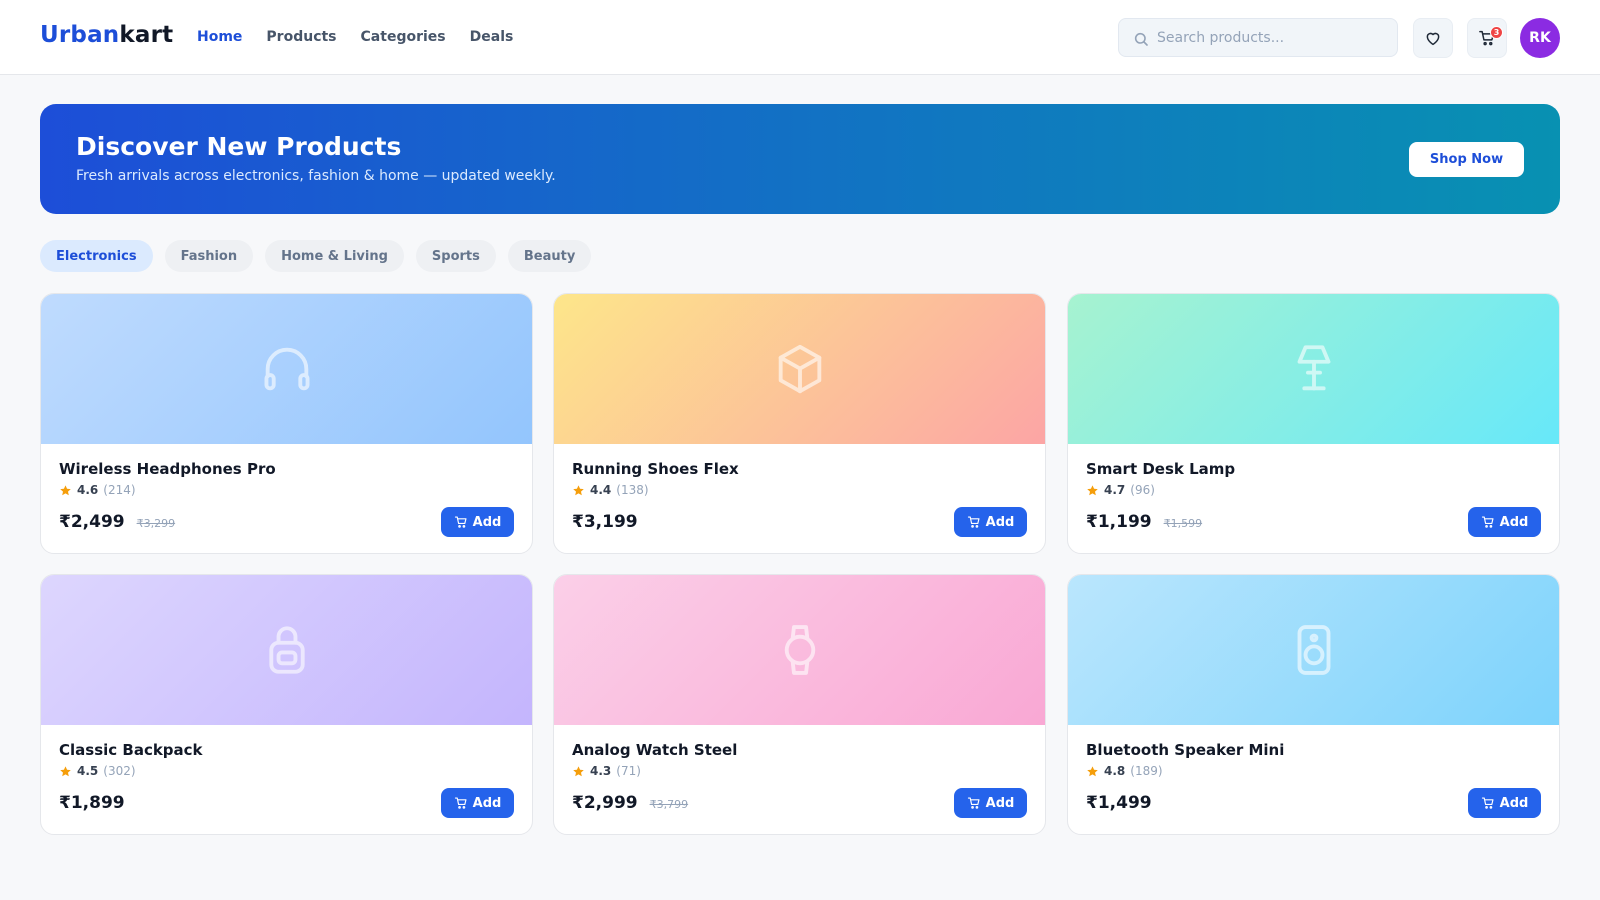  I want to click on product-rating: 4.7 (96), so click(1120, 490).